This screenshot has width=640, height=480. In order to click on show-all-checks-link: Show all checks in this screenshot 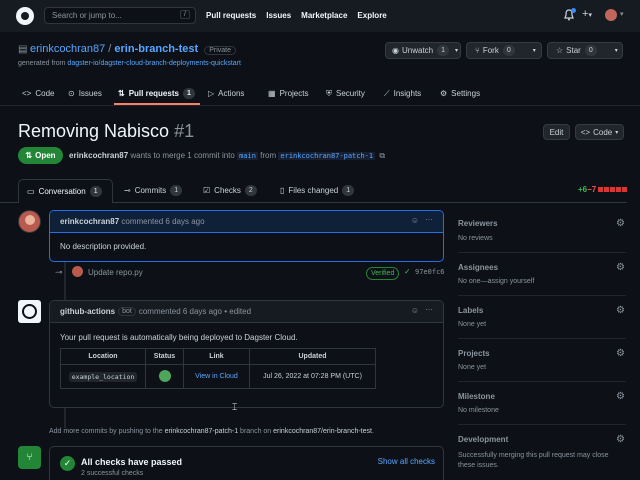, I will do `click(406, 461)`.